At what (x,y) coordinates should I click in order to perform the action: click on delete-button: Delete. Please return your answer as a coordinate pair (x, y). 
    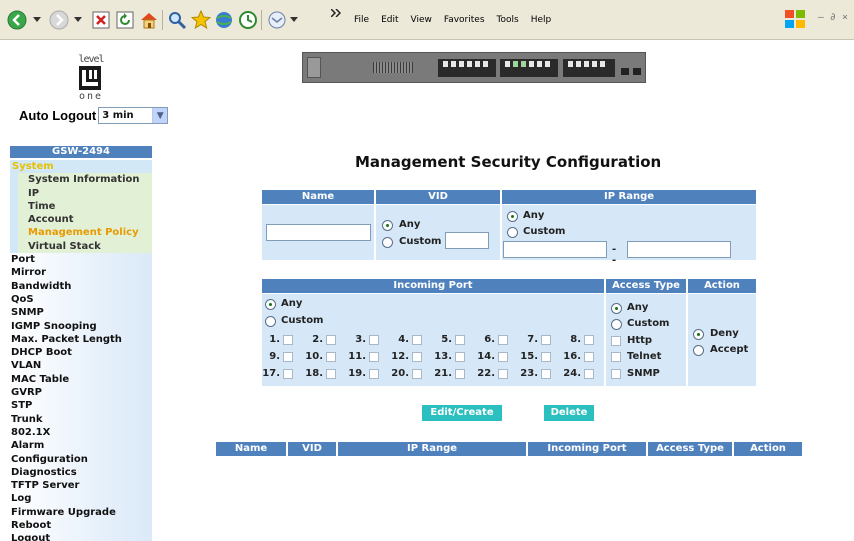
    Looking at the image, I should click on (569, 413).